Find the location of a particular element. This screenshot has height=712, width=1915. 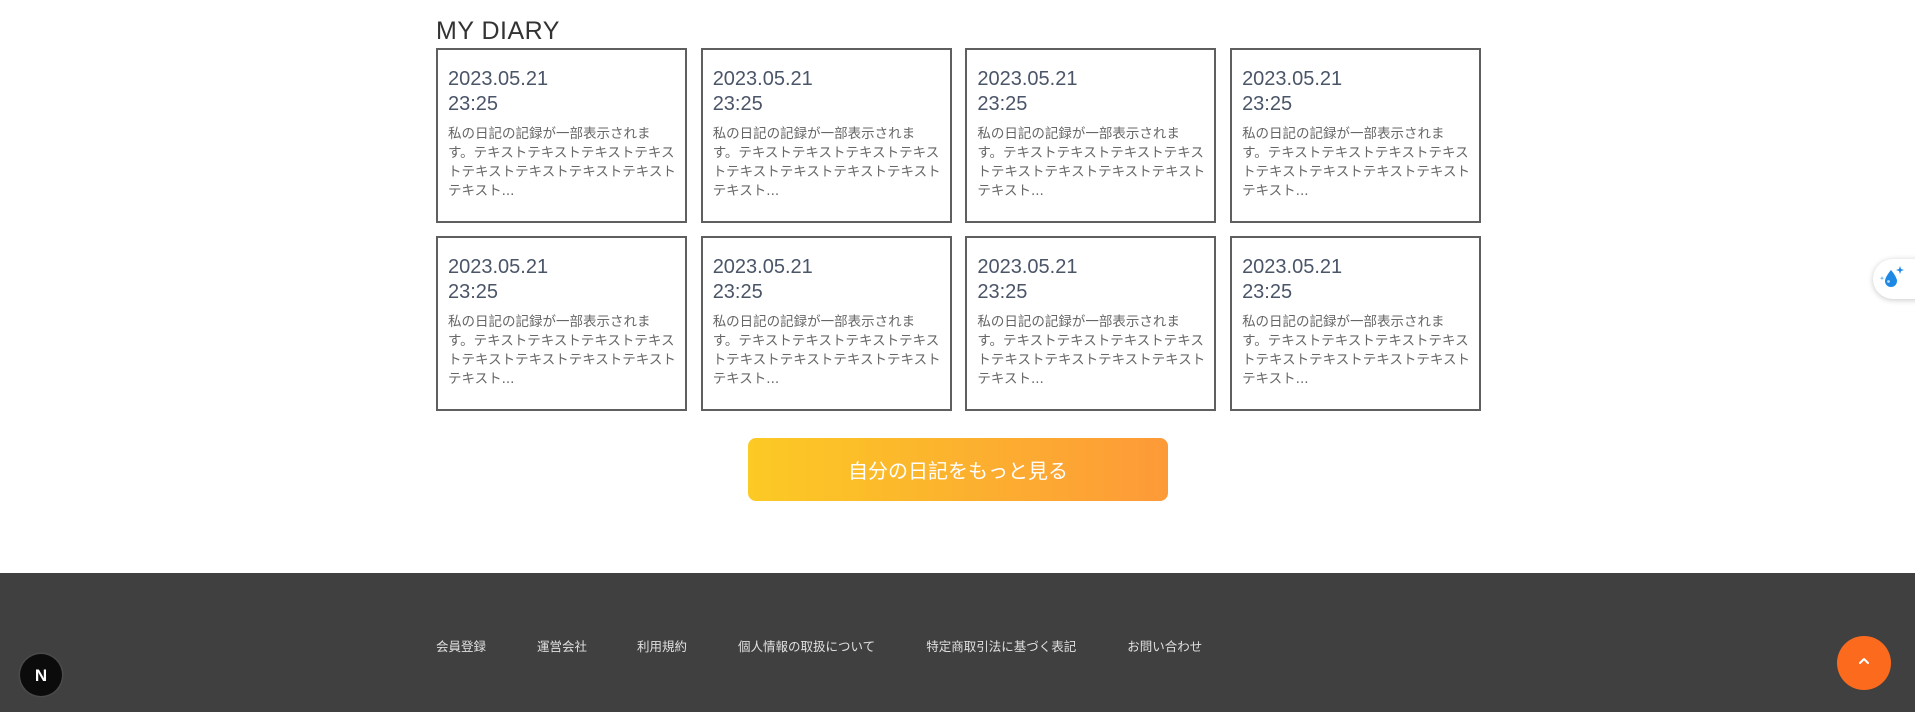

footer-link-register: 会員登録 is located at coordinates (461, 645).